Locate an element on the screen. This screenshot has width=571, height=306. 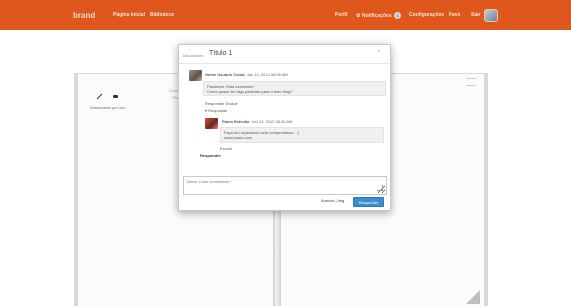
reply-avatar is located at coordinates (211, 123).